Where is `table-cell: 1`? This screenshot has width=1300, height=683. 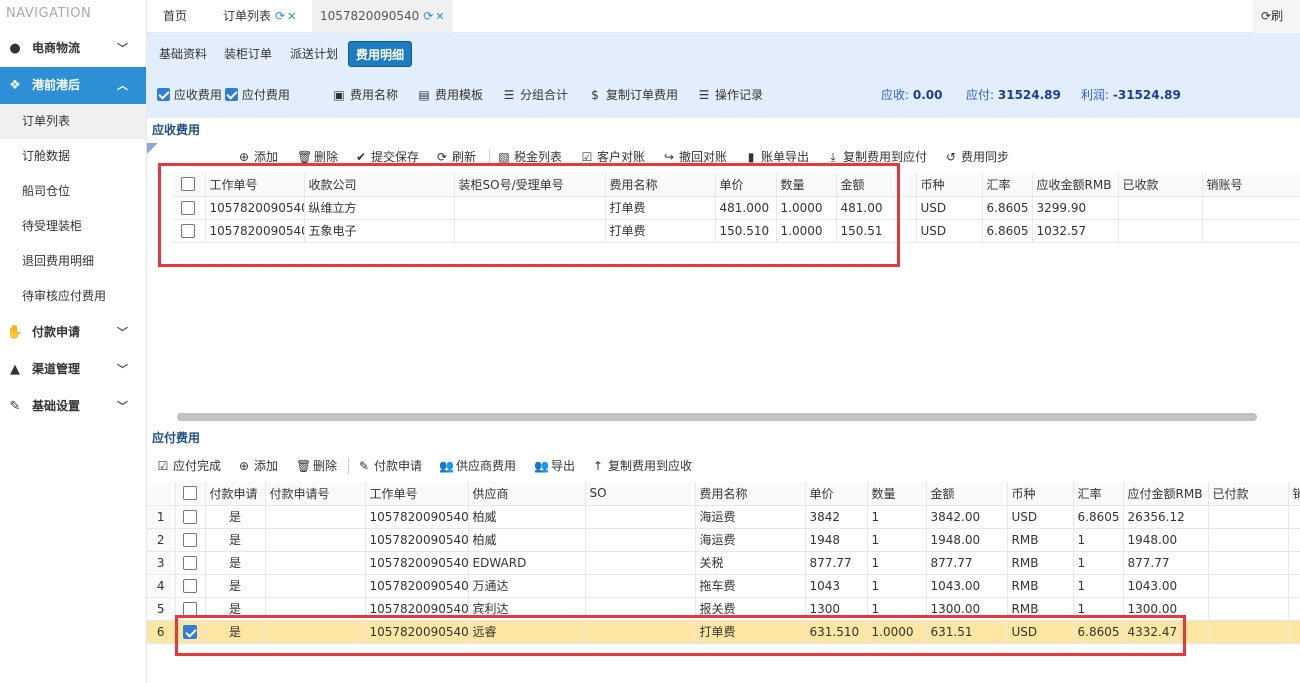 table-cell: 1 is located at coordinates (897, 540).